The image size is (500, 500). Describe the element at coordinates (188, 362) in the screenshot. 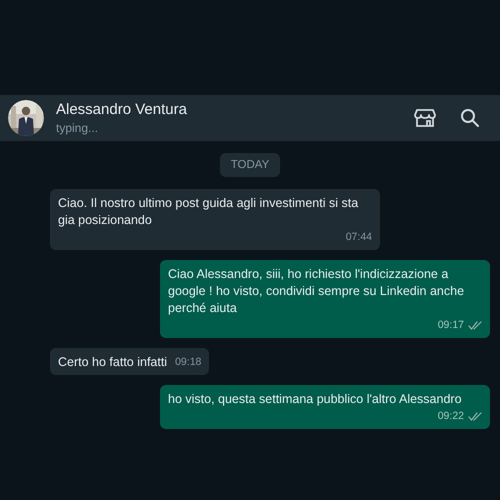

I see `message-time: 09:18` at that location.